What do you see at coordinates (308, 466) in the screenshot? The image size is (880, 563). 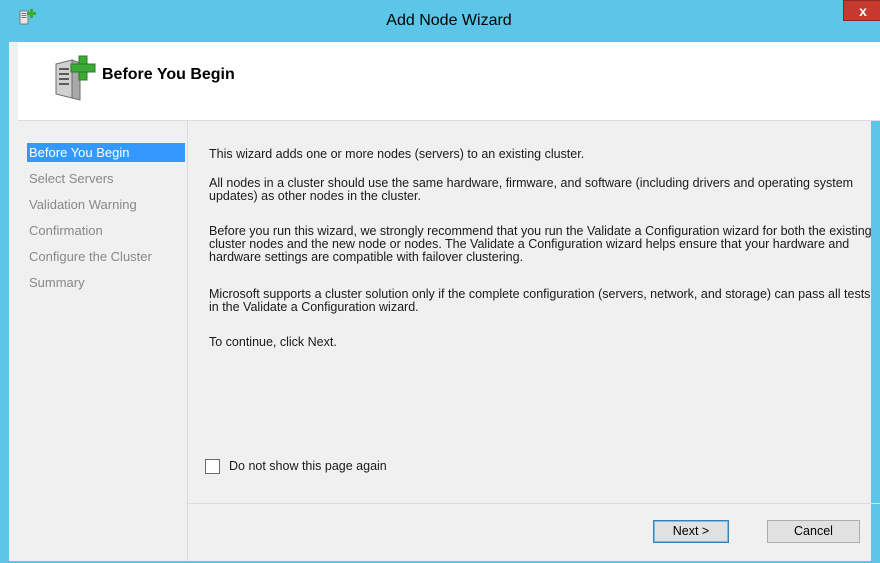 I see `dont-show-label: Do not show this page again` at bounding box center [308, 466].